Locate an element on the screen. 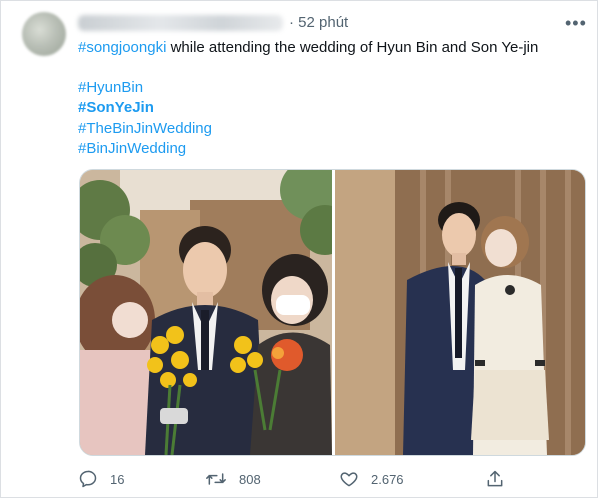 The image size is (598, 498). hashtag-binjinwedding: #BinJinWedding is located at coordinates (328, 149).